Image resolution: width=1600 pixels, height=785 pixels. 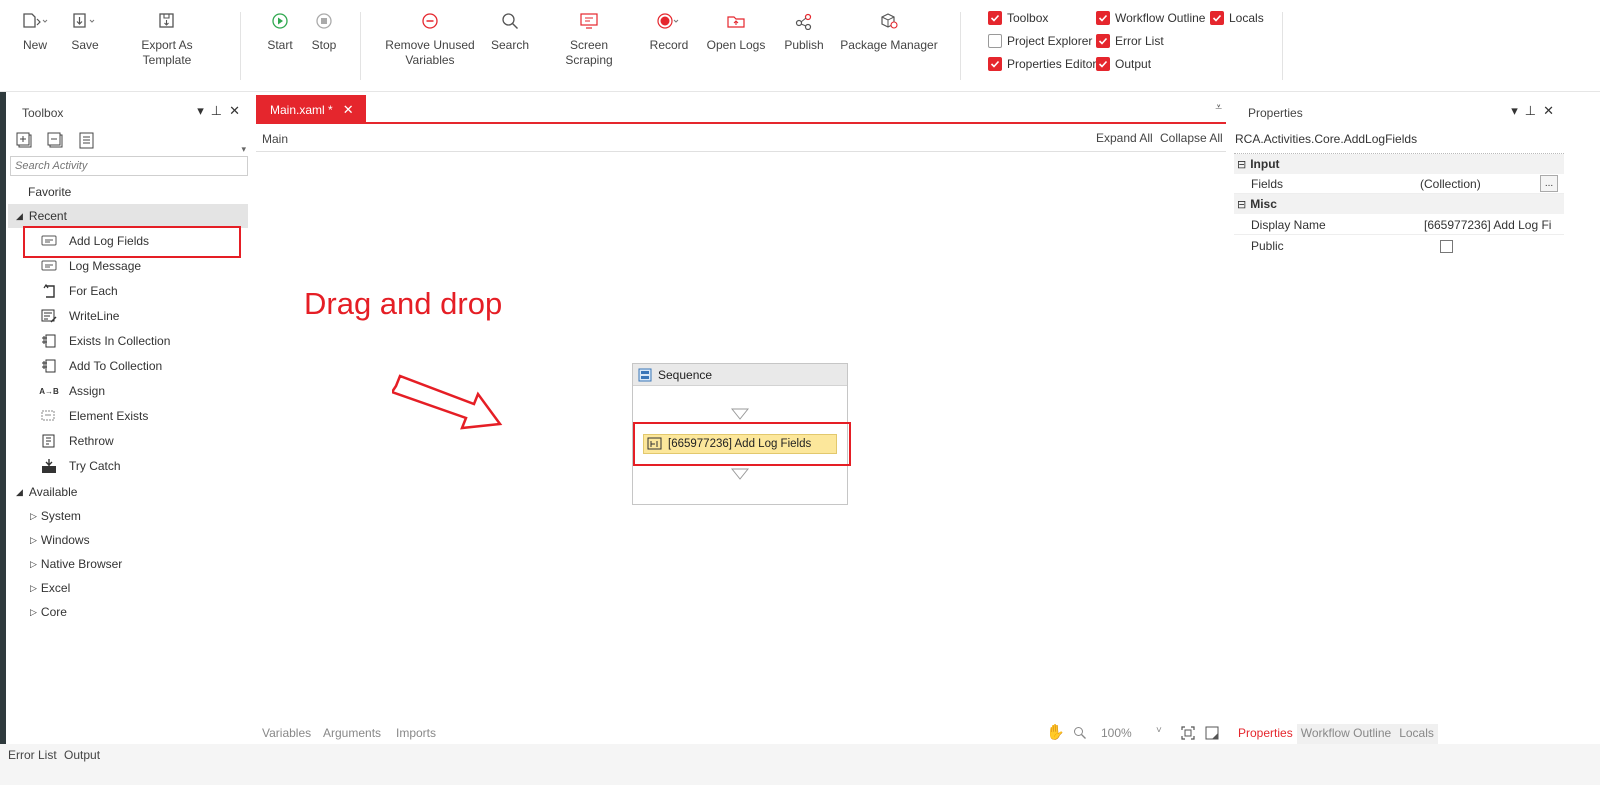 I want to click on output-toggle: Output, so click(x=1123, y=64).